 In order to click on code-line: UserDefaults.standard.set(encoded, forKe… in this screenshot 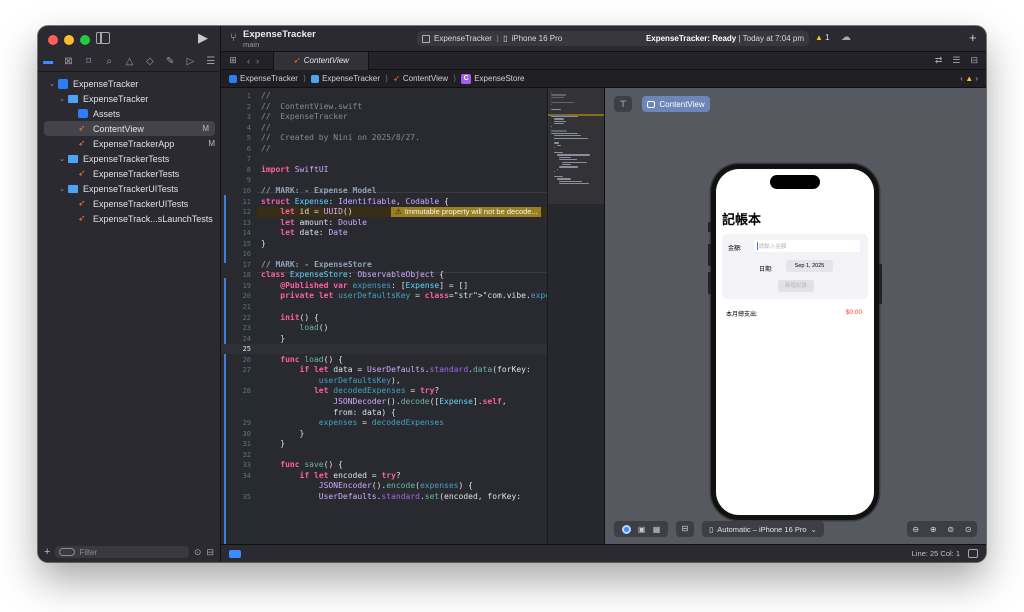, I will do `click(391, 496)`.